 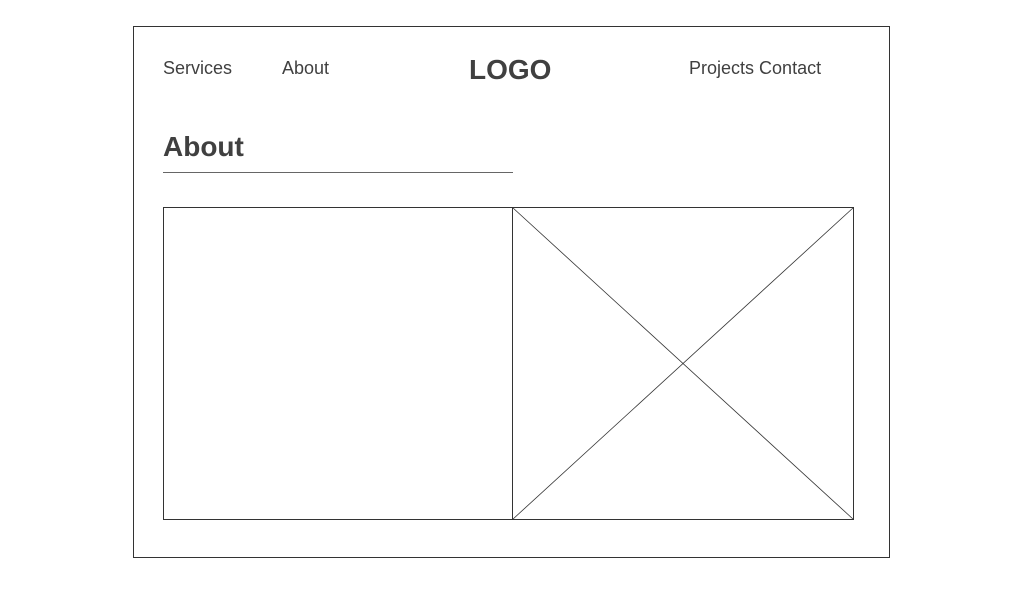 What do you see at coordinates (338, 172) in the screenshot?
I see `title-divider` at bounding box center [338, 172].